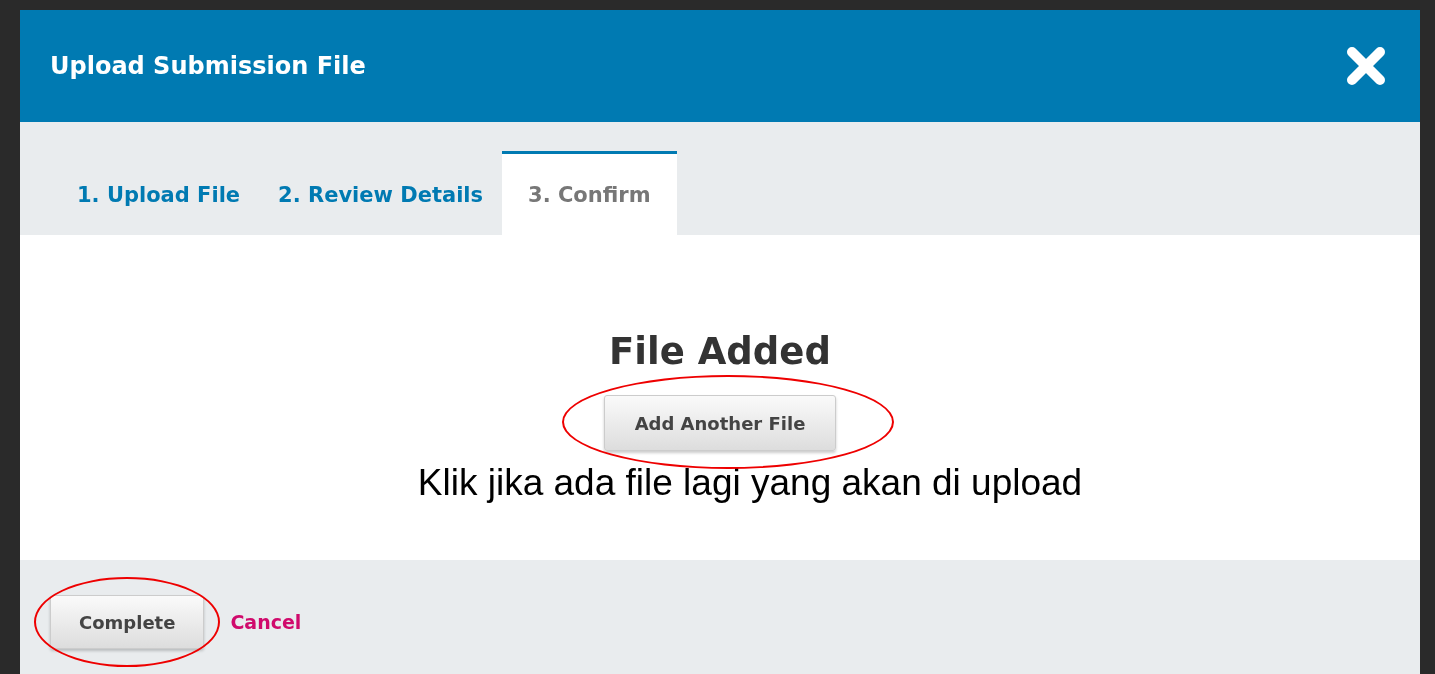  What do you see at coordinates (589, 193) in the screenshot?
I see `step-tab: 3. Confirm` at bounding box center [589, 193].